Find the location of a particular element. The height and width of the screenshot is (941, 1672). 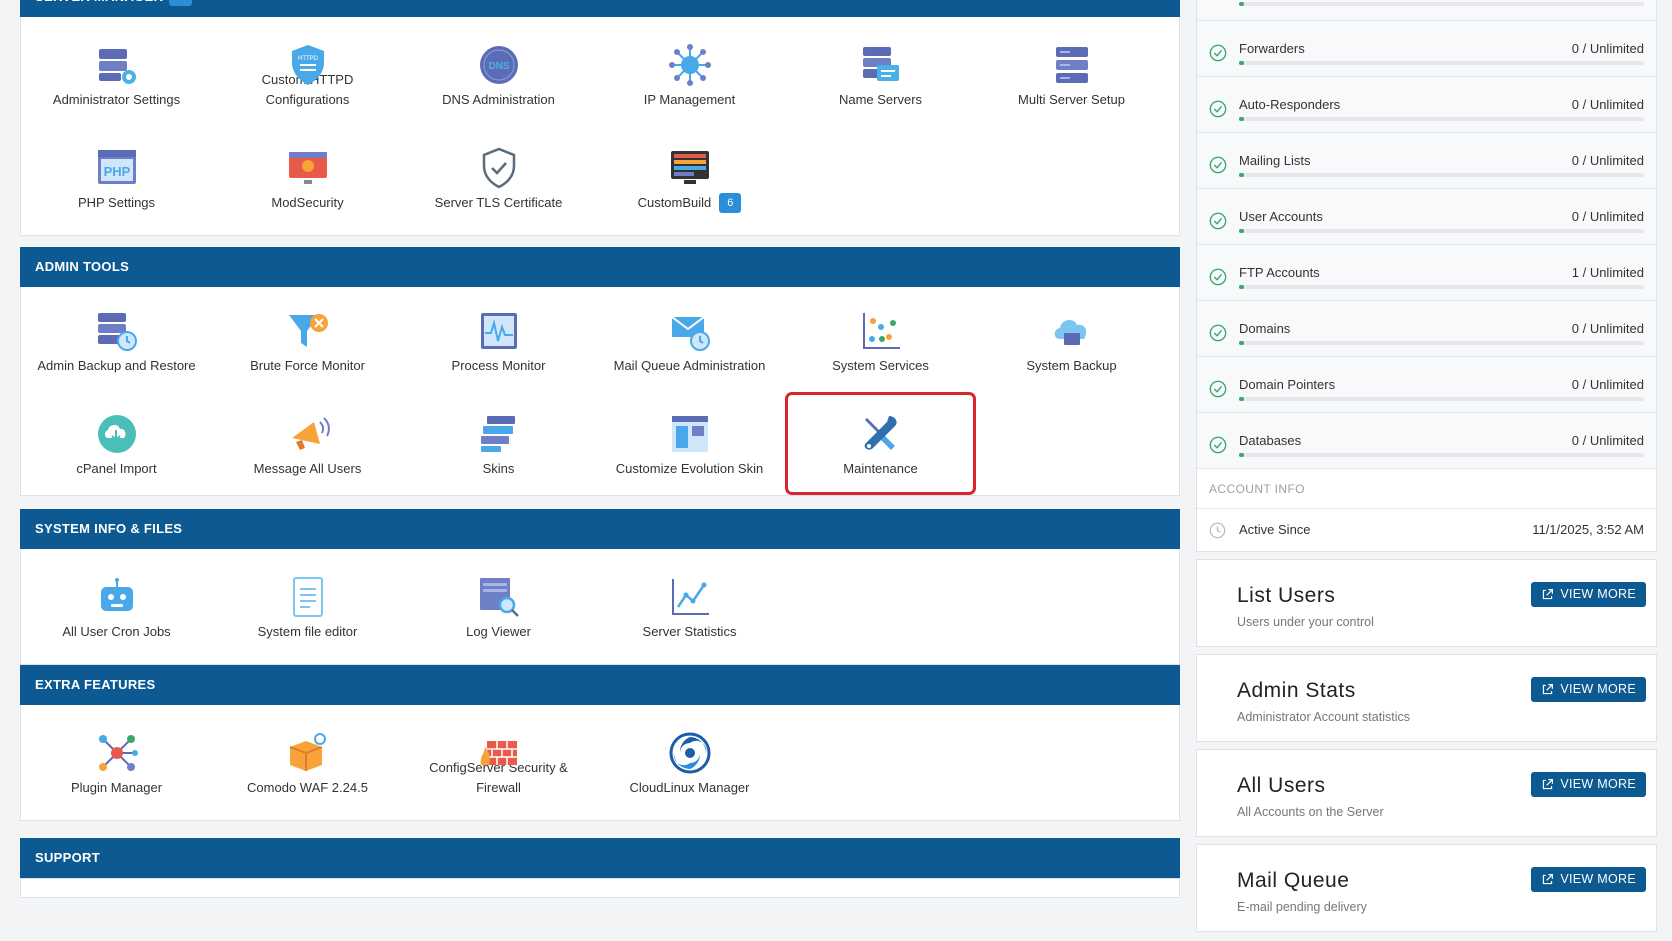

usage-row: FTP Accounts 1 / Unlimited is located at coordinates (1426, 273).